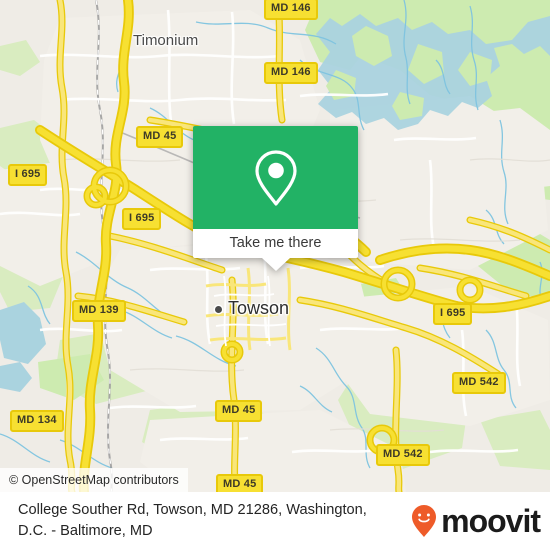 The width and height of the screenshot is (550, 550). What do you see at coordinates (291, 10) in the screenshot?
I see `road-shield-md-146-north: MD 146` at bounding box center [291, 10].